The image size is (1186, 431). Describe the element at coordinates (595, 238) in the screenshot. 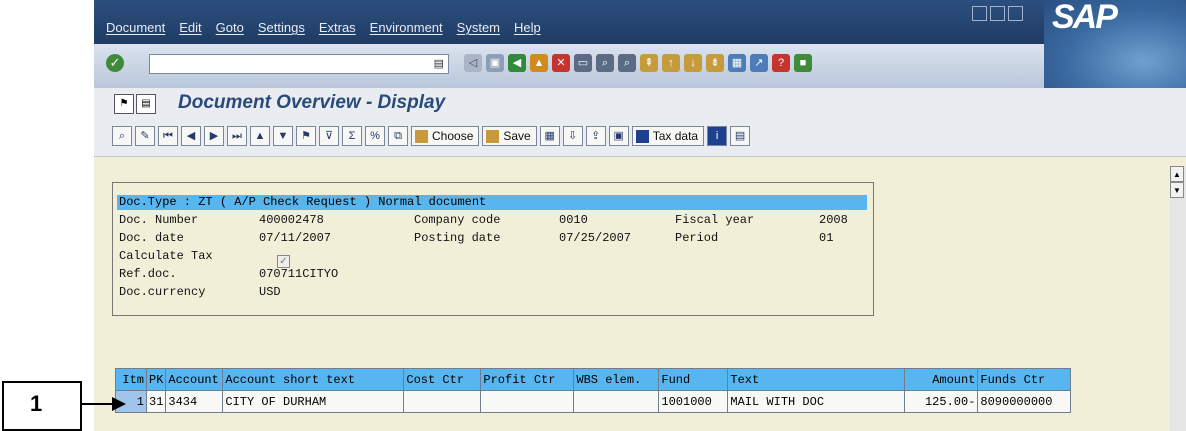

I see `posting-date-value: 07/25/2007` at that location.